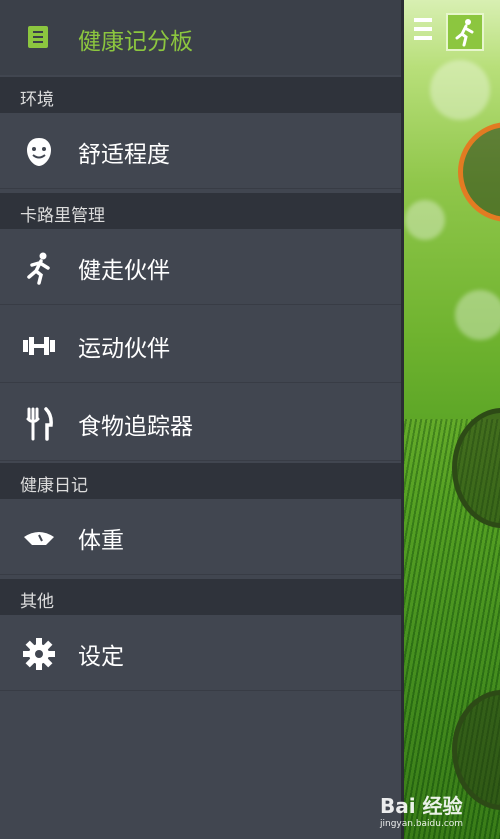  Describe the element at coordinates (124, 349) in the screenshot. I see `menu-item-label: 运动伙伴` at that location.